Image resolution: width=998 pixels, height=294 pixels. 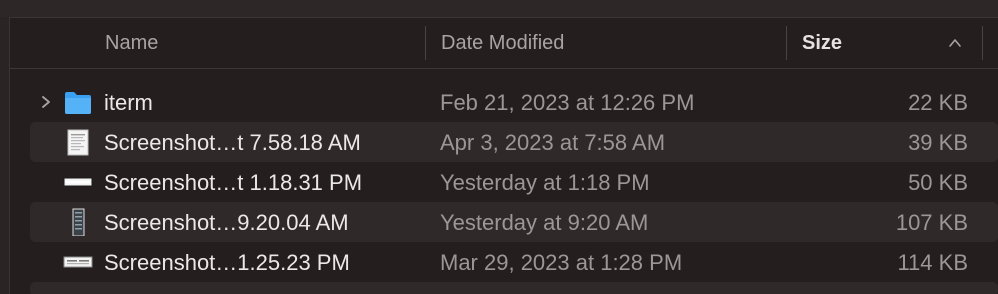 I want to click on document-thumbnail-icon, so click(x=78, y=142).